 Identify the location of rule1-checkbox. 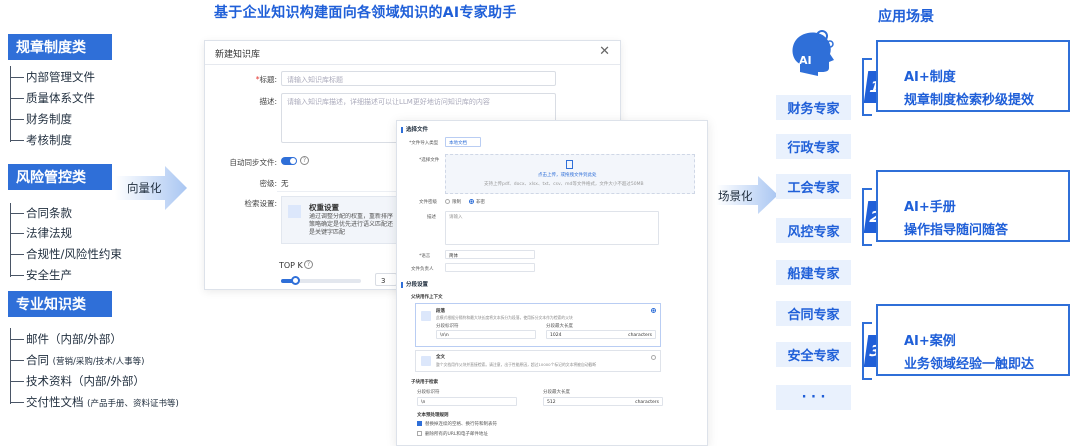
(419, 423).